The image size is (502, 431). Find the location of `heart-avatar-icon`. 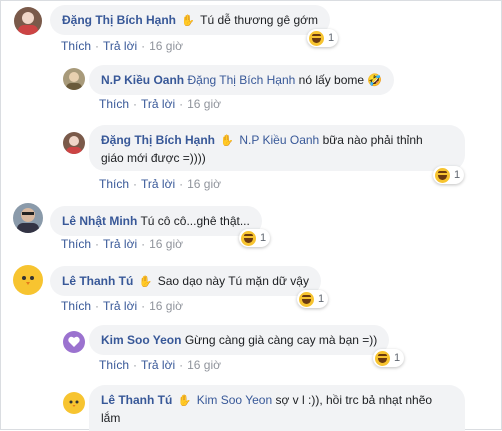

heart-avatar-icon is located at coordinates (74, 341).